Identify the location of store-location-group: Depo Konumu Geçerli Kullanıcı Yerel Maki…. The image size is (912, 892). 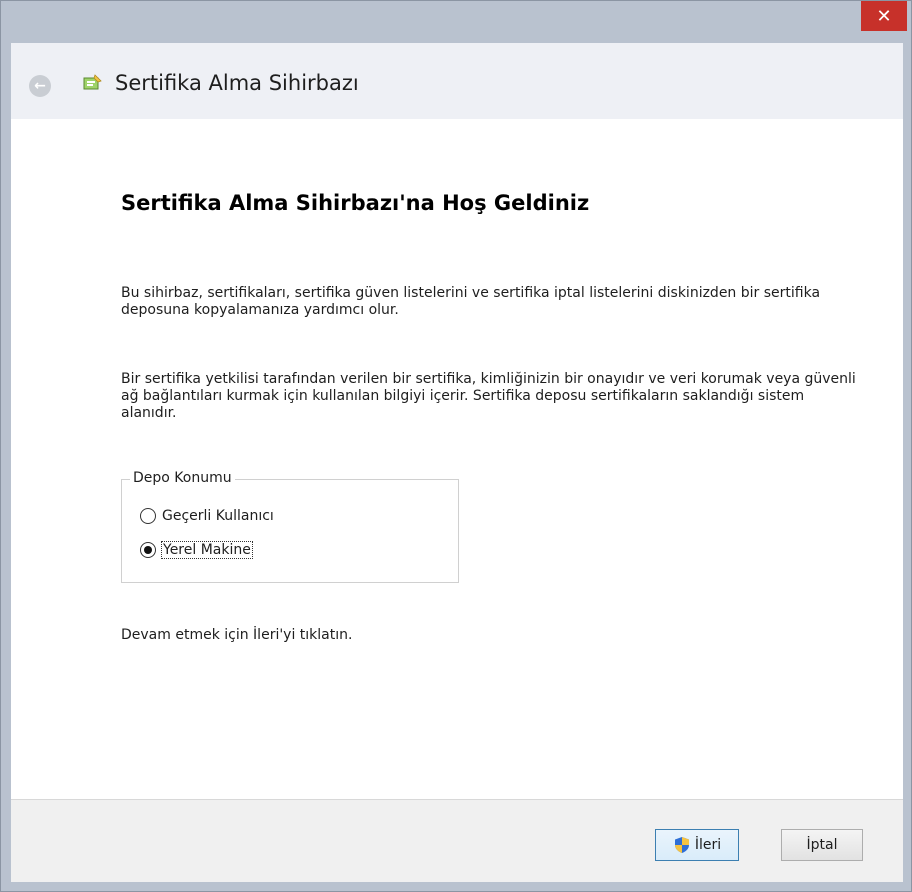
(290, 526).